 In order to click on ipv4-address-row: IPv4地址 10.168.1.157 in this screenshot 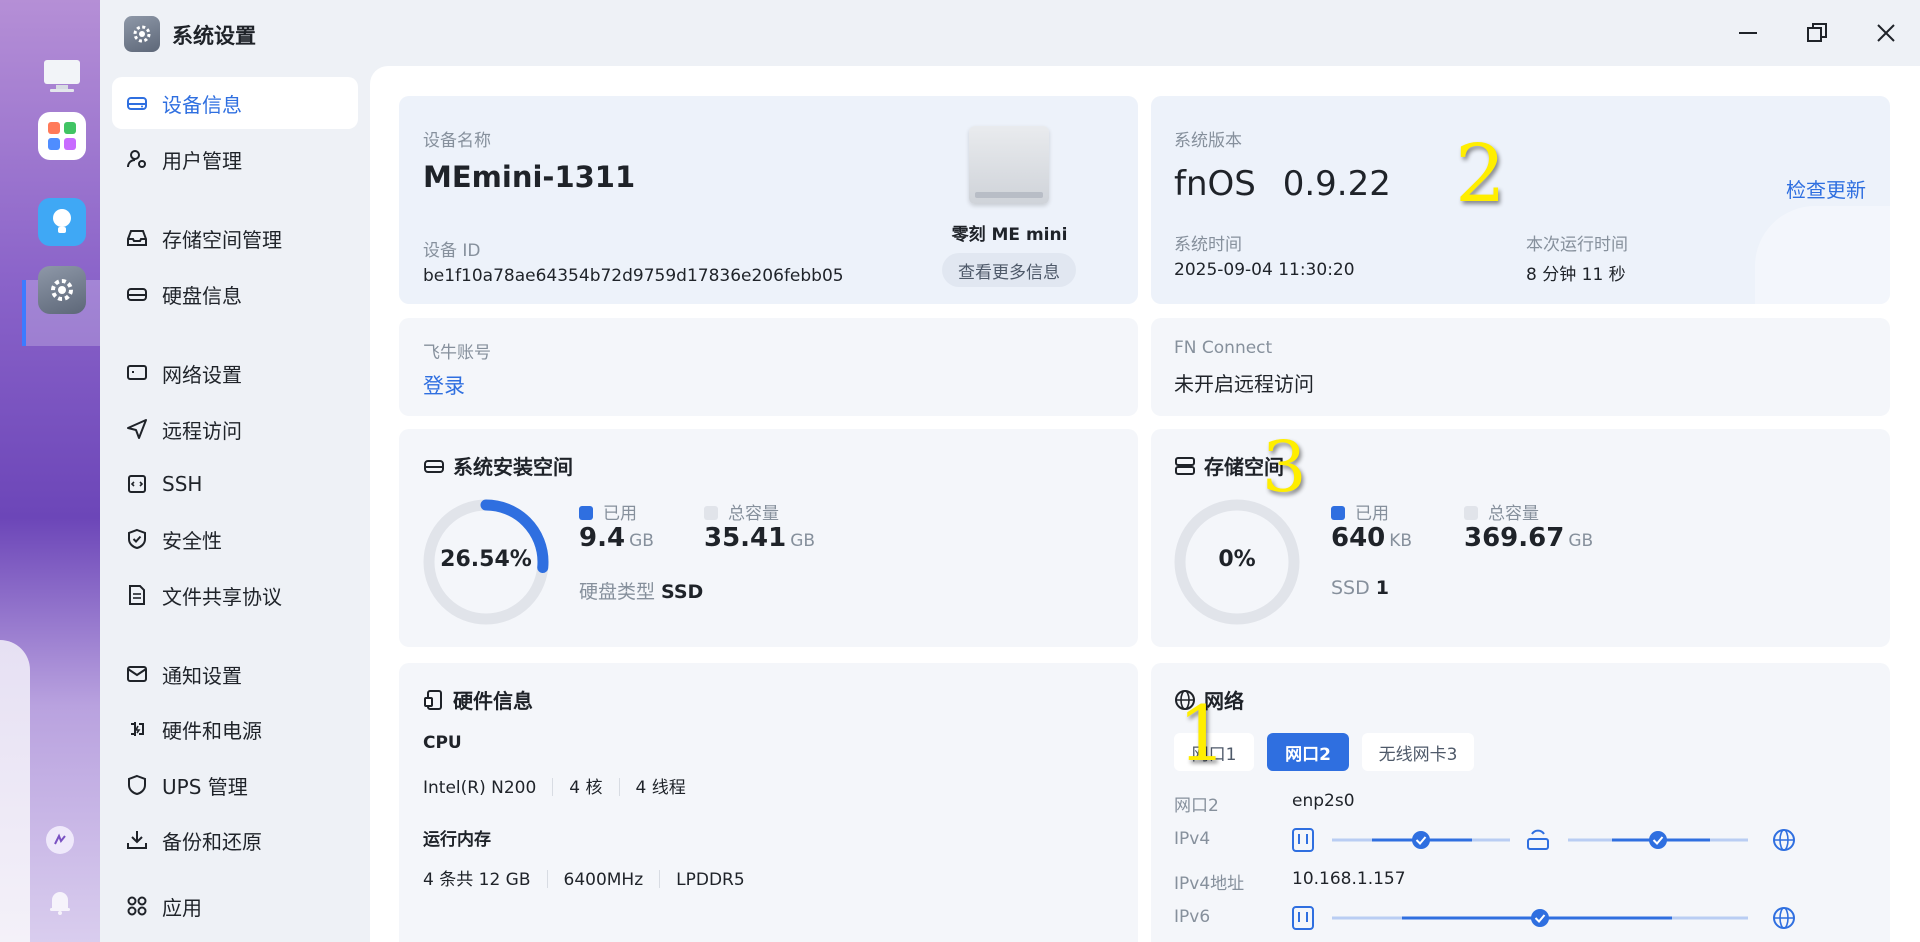, I will do `click(1514, 881)`.